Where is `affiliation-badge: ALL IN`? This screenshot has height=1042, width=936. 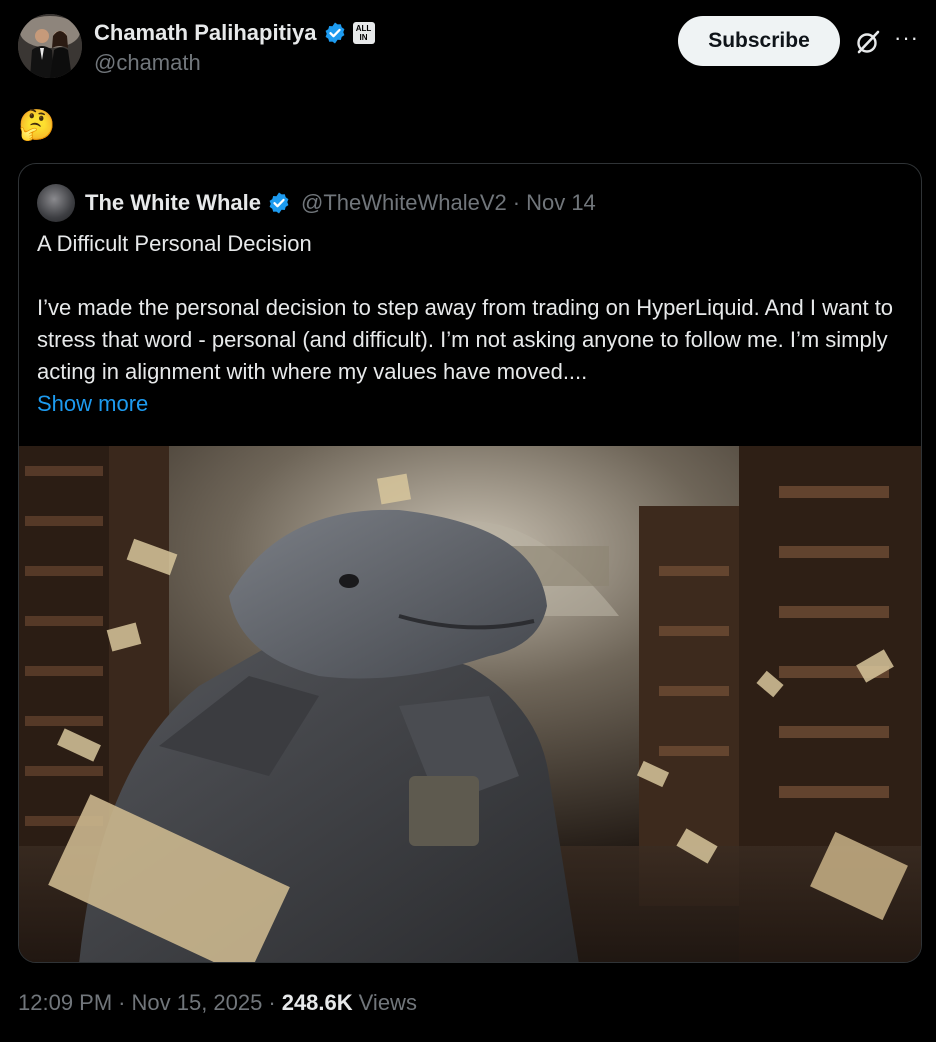 affiliation-badge: ALL IN is located at coordinates (363, 33).